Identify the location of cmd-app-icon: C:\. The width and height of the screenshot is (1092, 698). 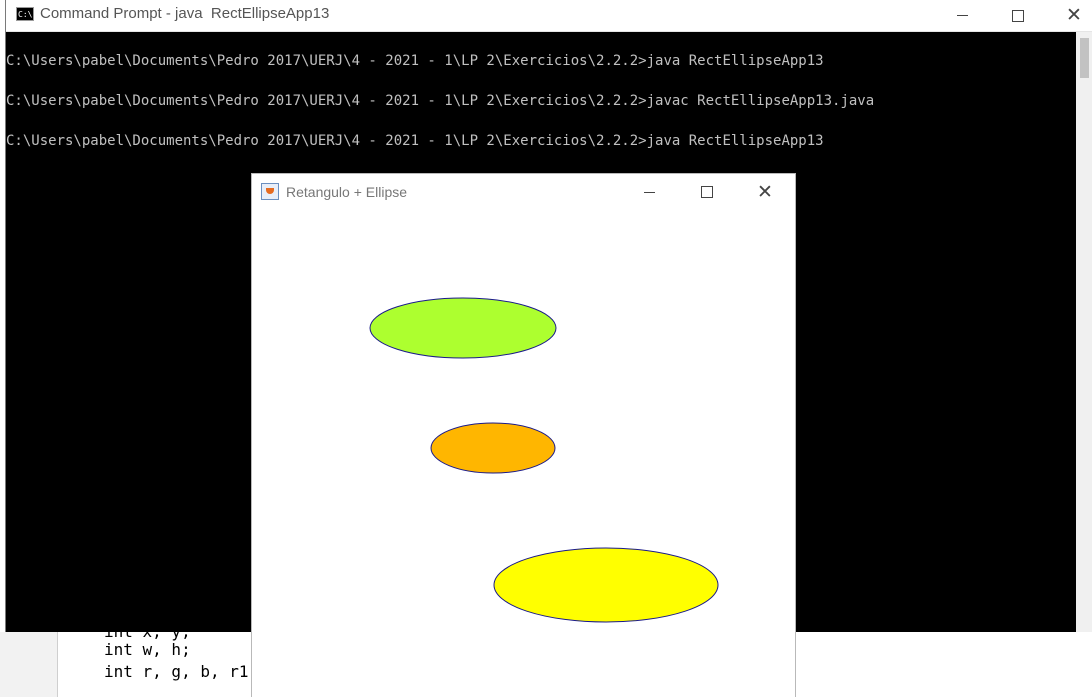
(25, 14).